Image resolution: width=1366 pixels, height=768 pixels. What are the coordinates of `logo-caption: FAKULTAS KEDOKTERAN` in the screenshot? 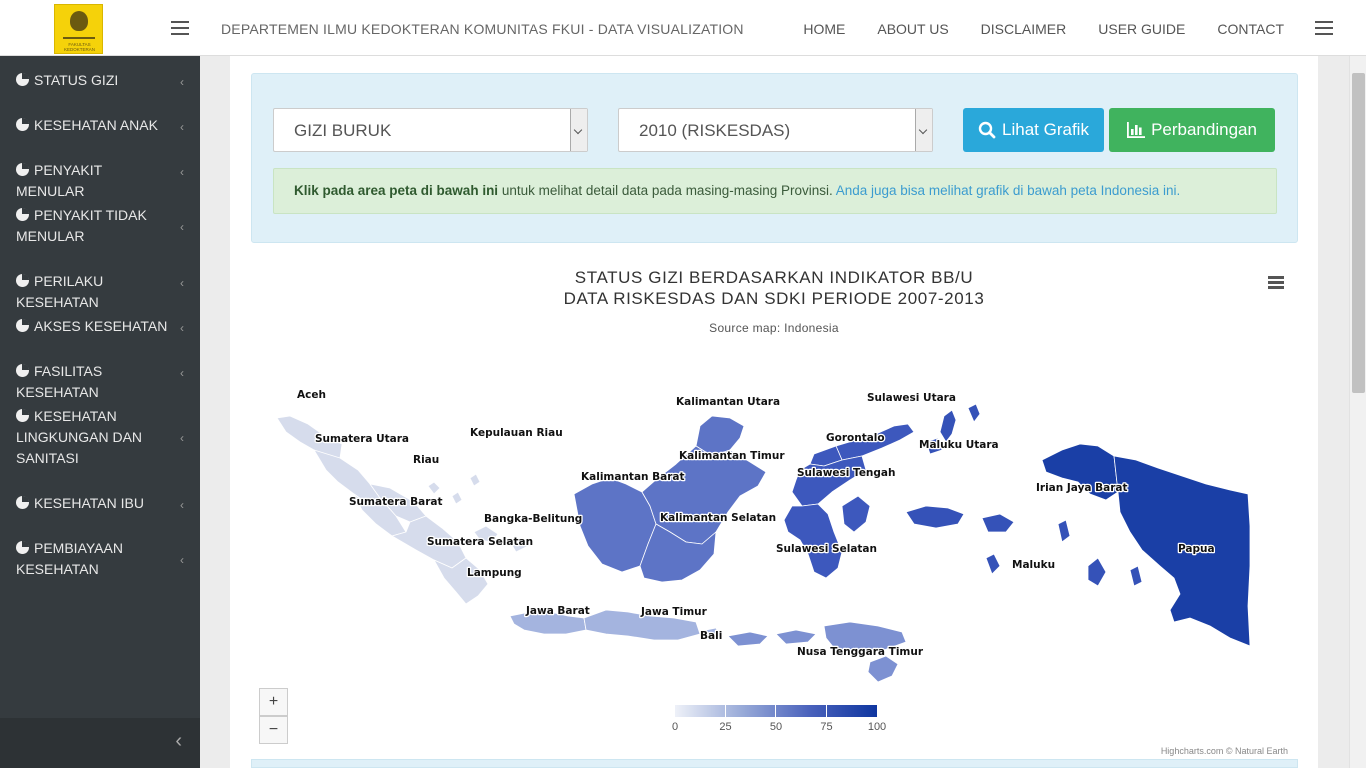 It's located at (79, 47).